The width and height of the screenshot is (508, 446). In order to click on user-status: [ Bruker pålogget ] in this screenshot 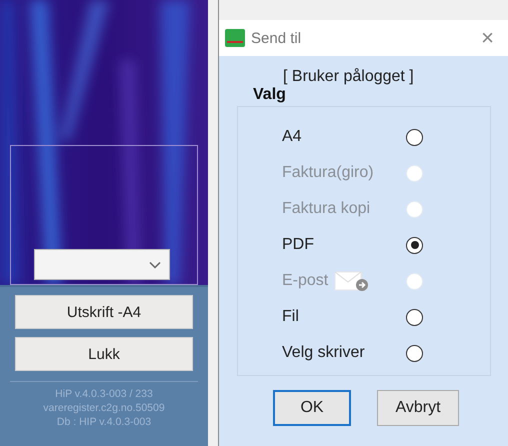, I will do `click(349, 77)`.